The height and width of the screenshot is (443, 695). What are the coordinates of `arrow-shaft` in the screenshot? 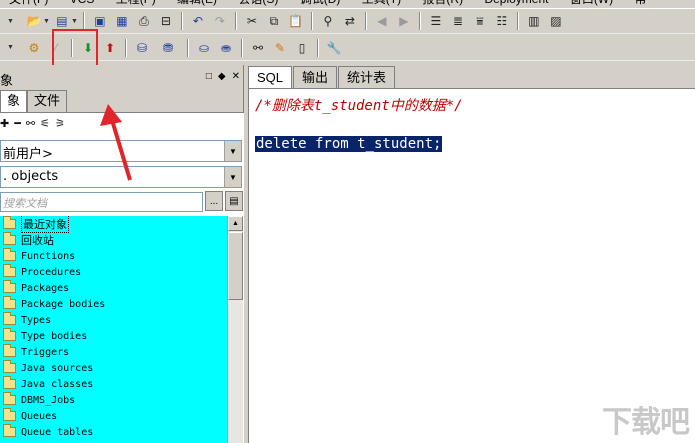 It's located at (121, 150).